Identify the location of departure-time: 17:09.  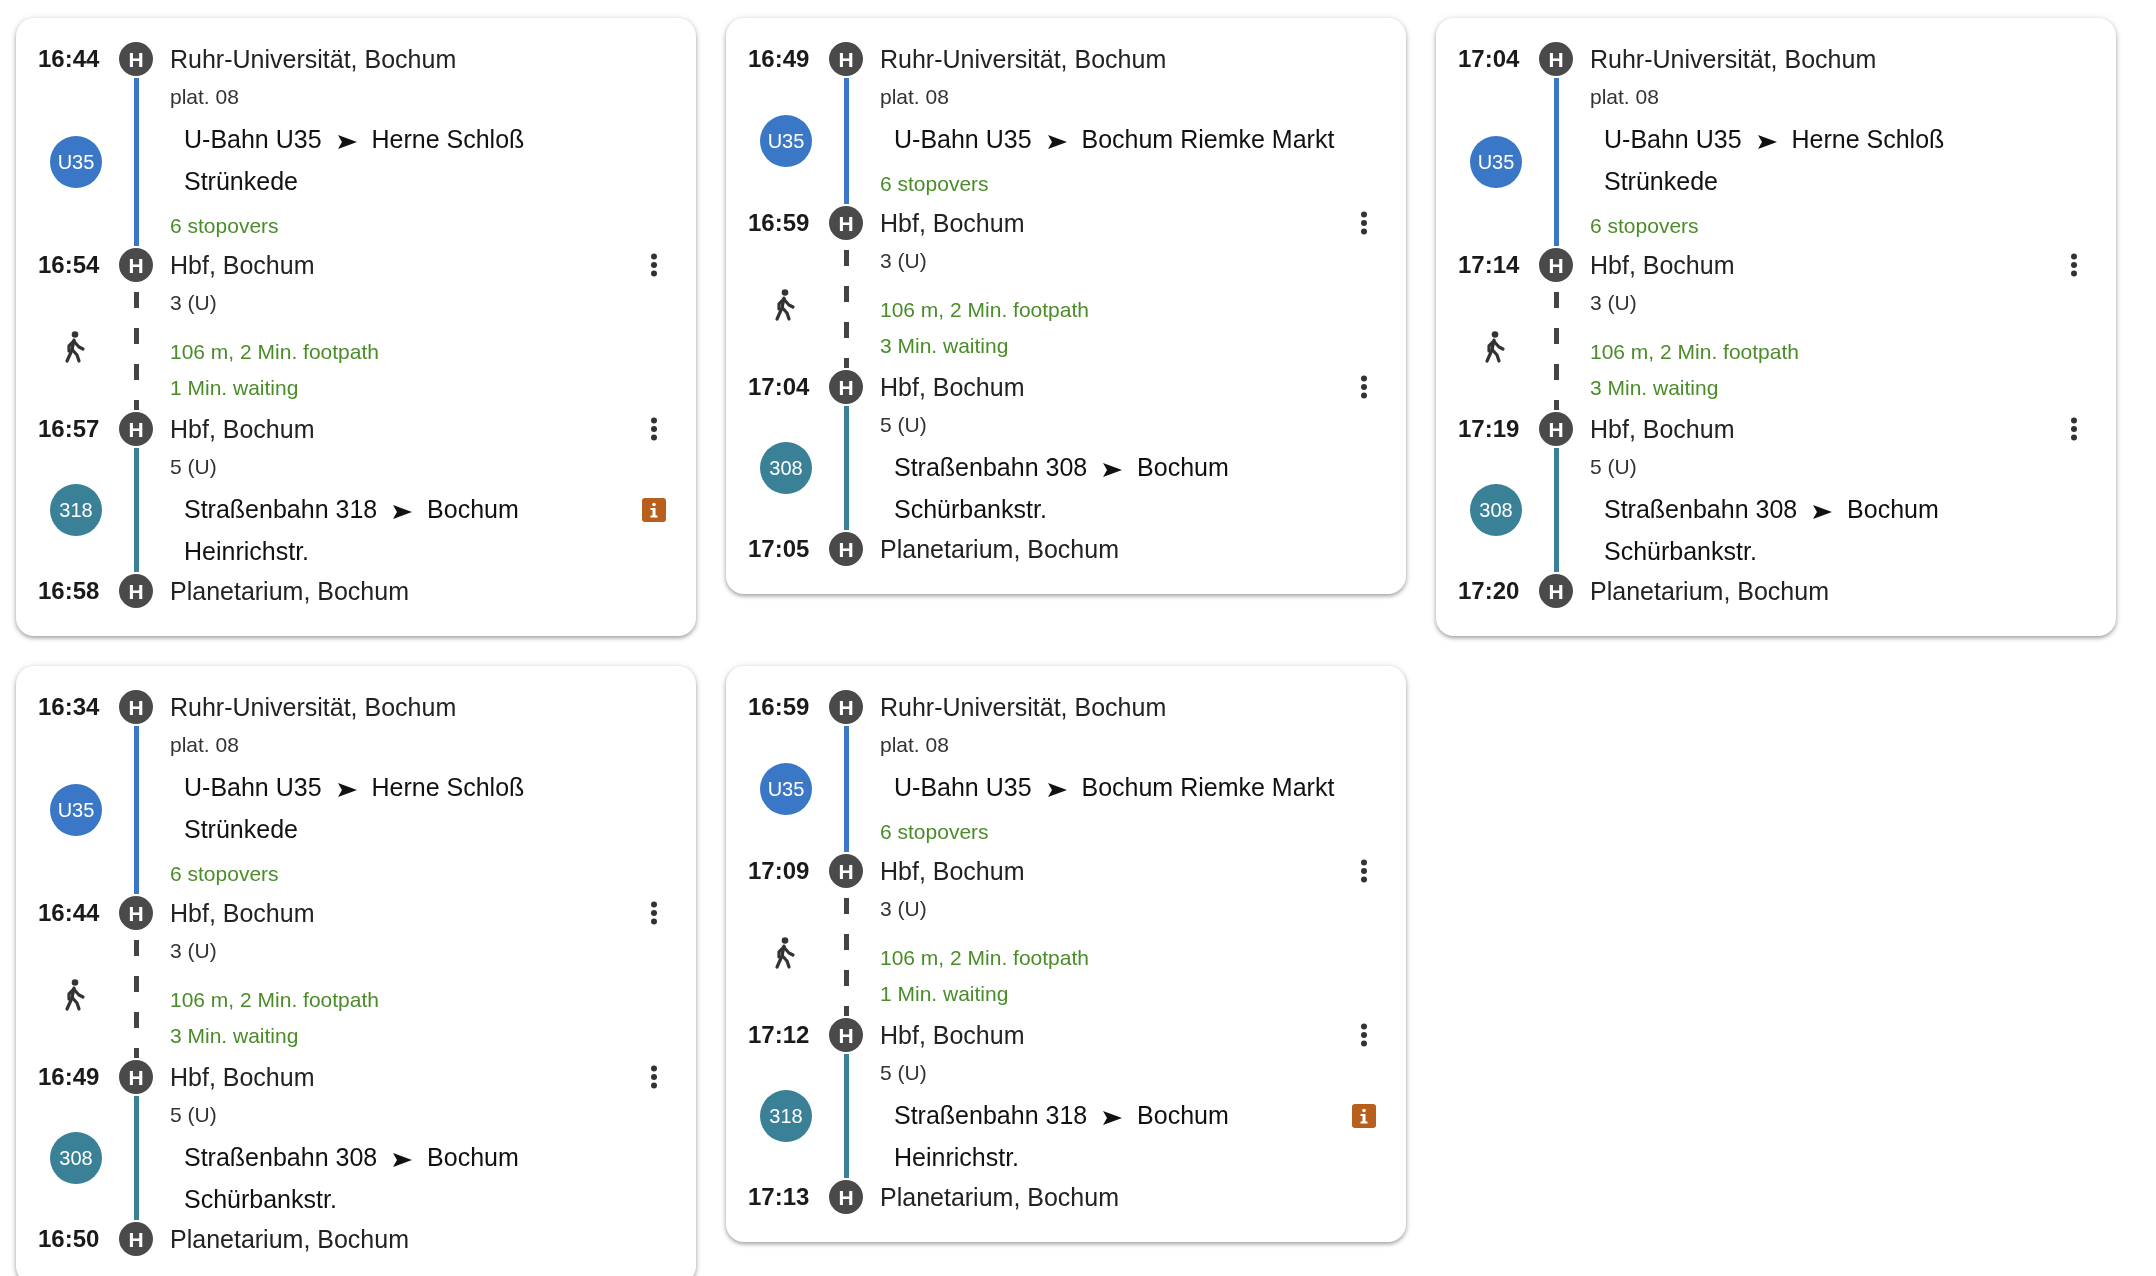
(779, 871).